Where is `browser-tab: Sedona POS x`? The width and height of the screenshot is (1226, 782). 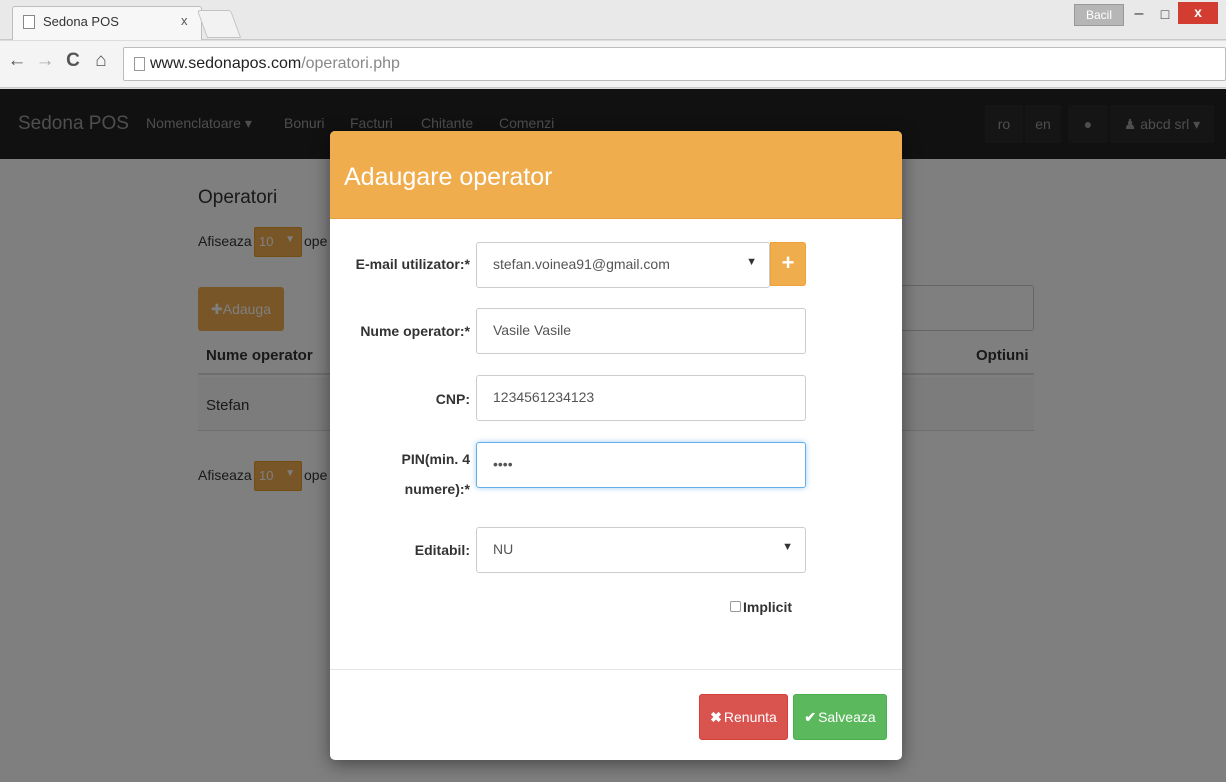 browser-tab: Sedona POS x is located at coordinates (107, 23).